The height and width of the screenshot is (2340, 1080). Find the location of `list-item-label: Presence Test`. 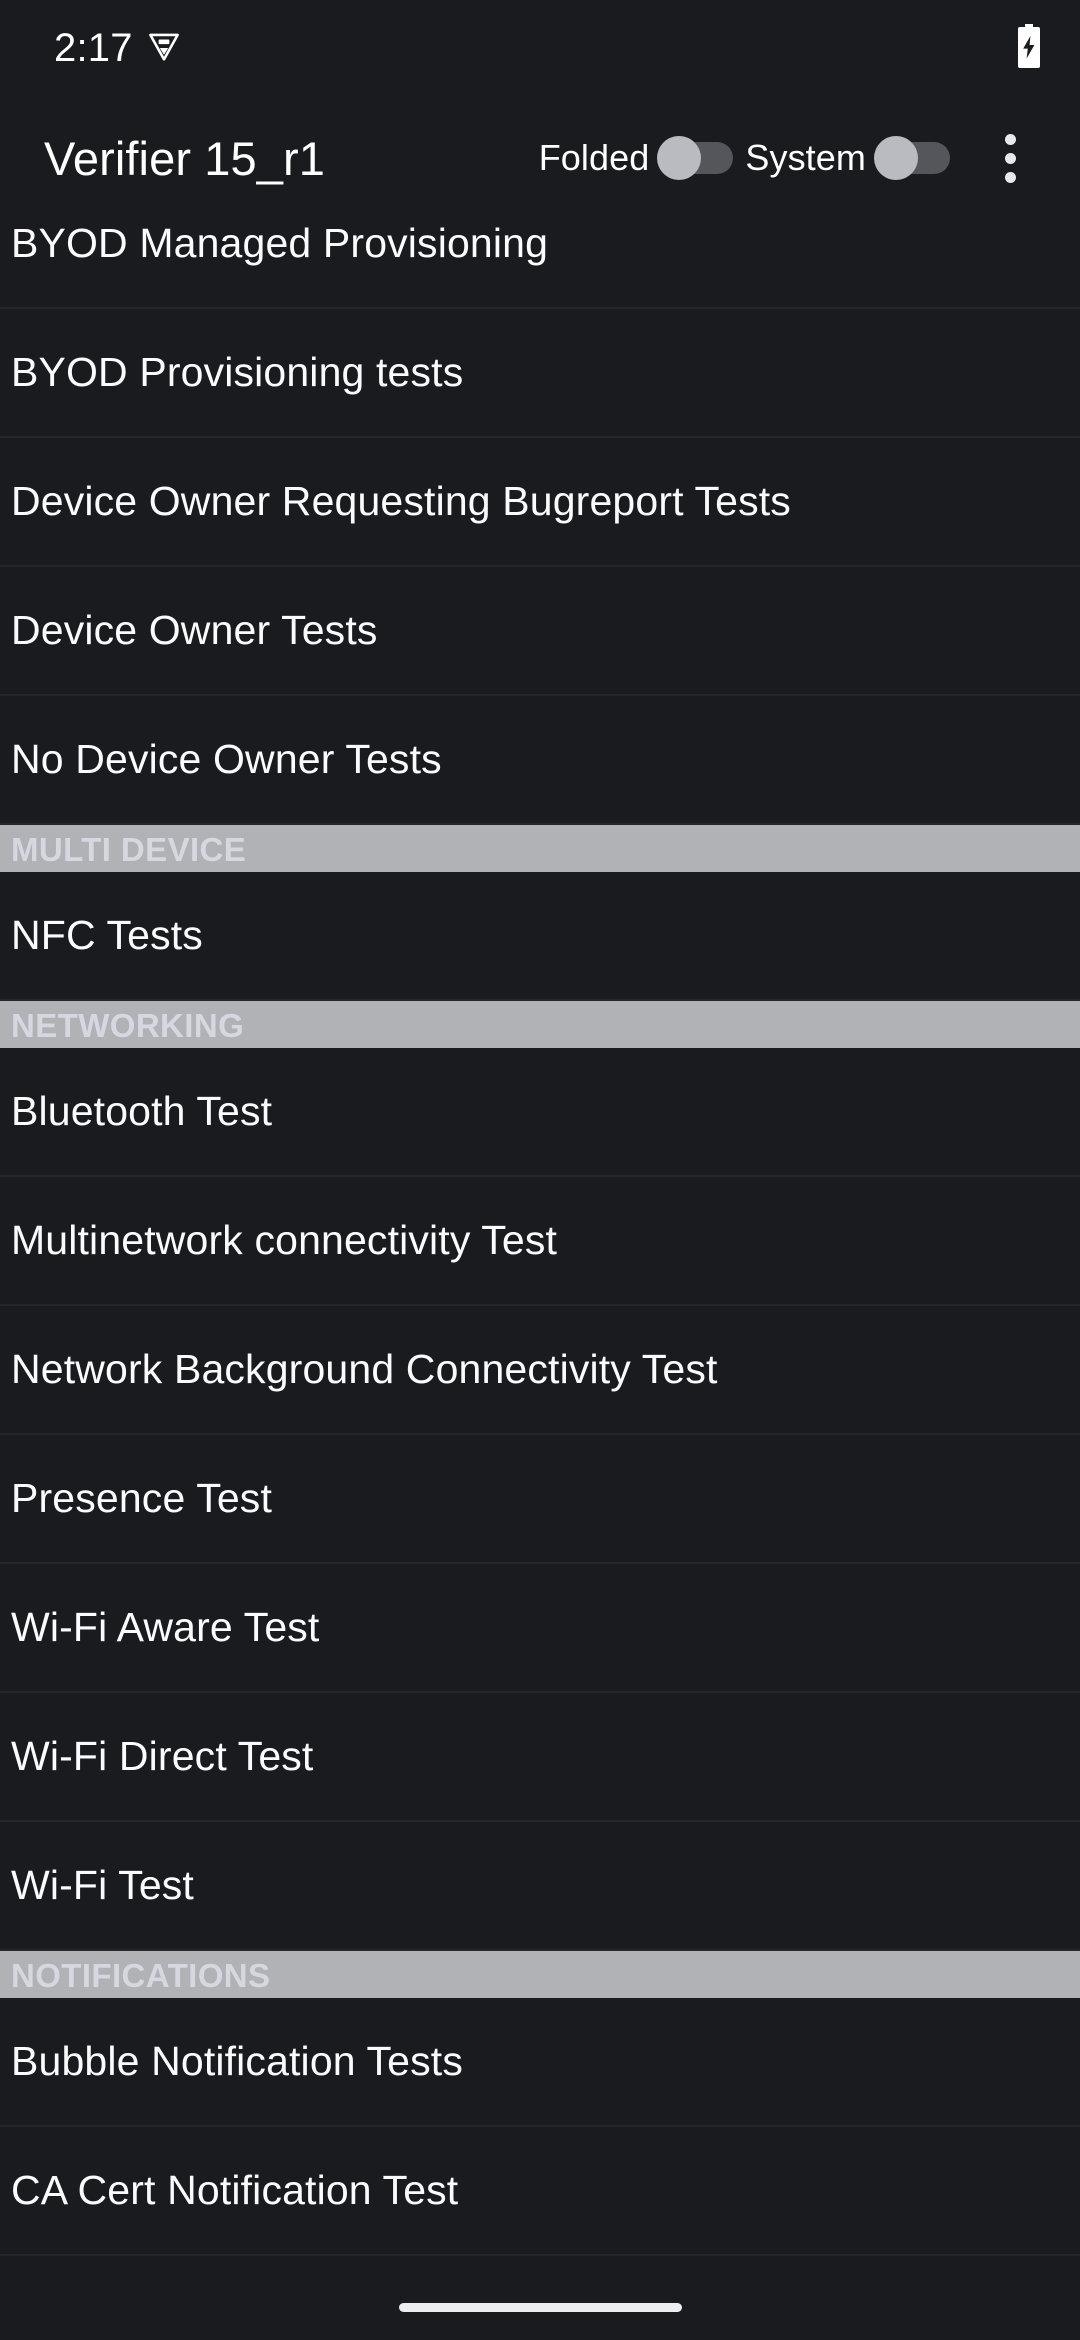

list-item-label: Presence Test is located at coordinates (142, 1498).